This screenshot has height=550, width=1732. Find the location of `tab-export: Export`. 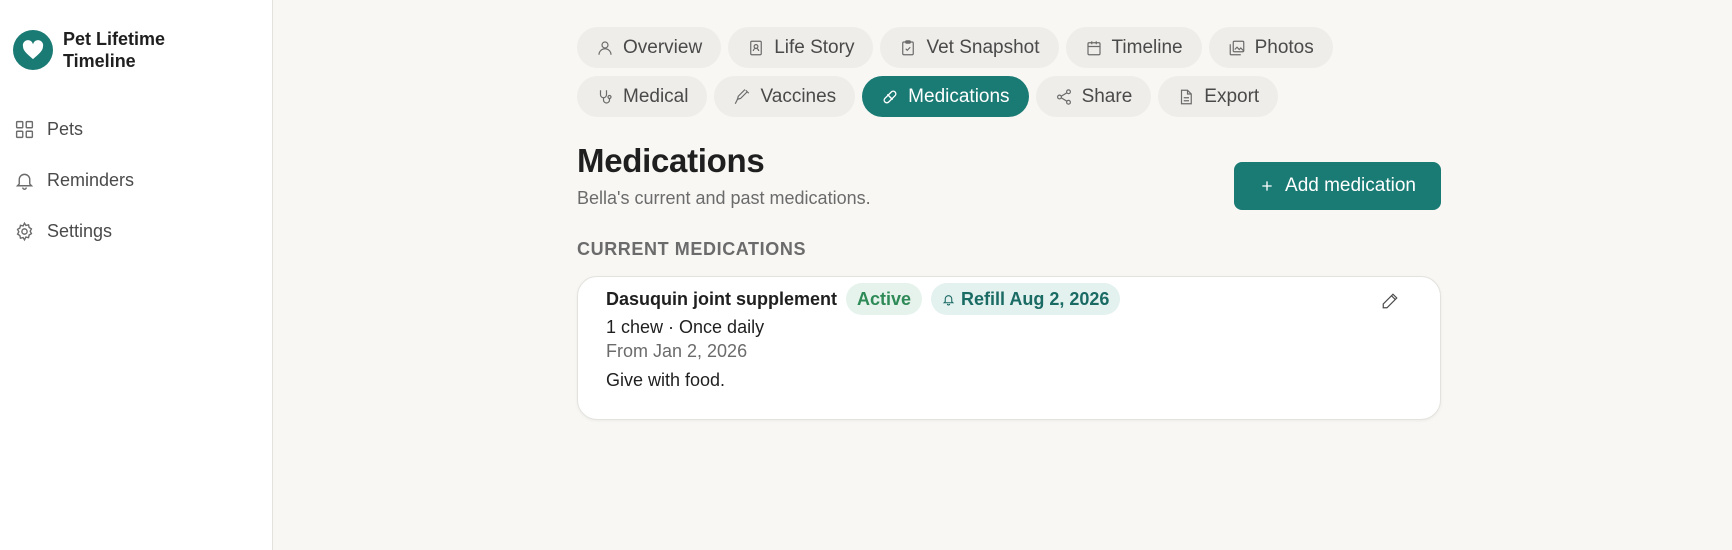

tab-export: Export is located at coordinates (1218, 96).